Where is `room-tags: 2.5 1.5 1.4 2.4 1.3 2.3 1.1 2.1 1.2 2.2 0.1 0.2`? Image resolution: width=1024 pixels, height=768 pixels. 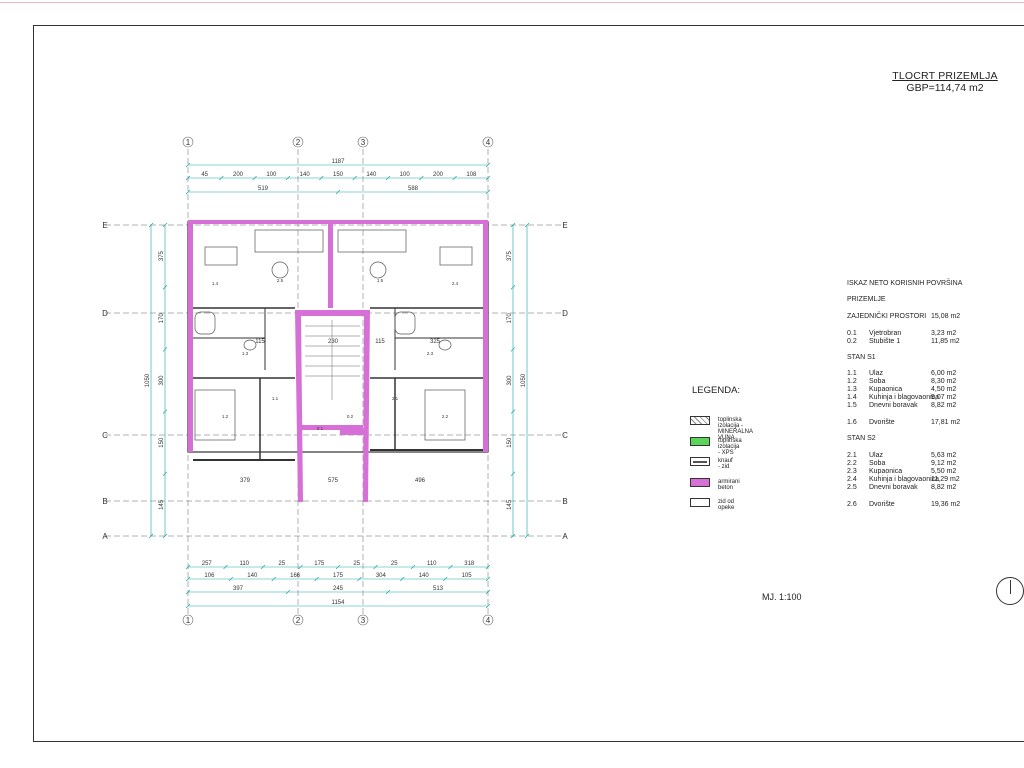
room-tags: 2.5 1.5 1.4 2.4 1.3 2.3 1.1 2.1 1.2 2.2 0.1 0.2 is located at coordinates (335, 354).